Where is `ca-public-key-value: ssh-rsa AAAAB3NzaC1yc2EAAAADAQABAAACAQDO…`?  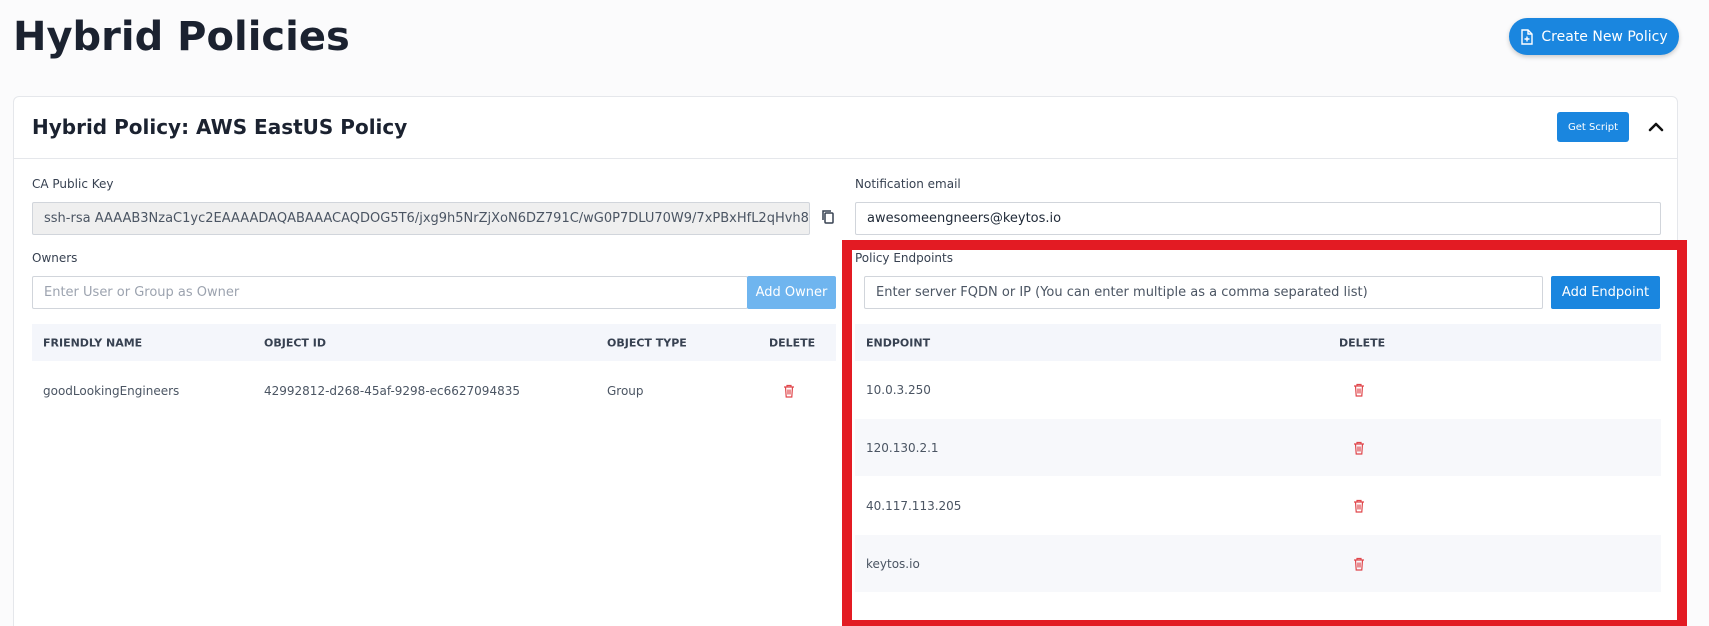
ca-public-key-value: ssh-rsa AAAAB3NzaC1yc2EAAAADAQABAAACAQDO… is located at coordinates (427, 218).